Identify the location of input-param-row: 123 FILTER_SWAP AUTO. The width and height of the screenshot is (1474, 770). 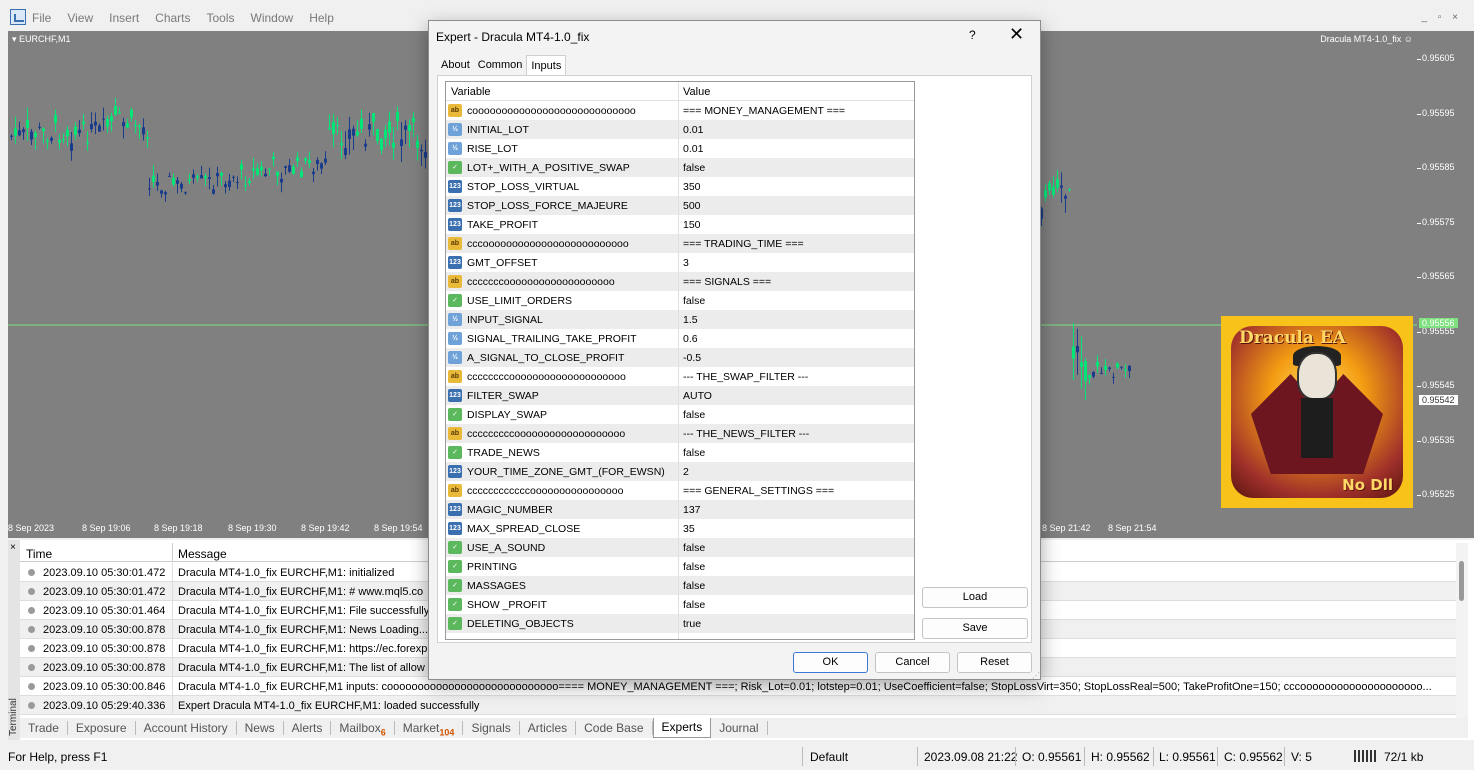
(680, 395).